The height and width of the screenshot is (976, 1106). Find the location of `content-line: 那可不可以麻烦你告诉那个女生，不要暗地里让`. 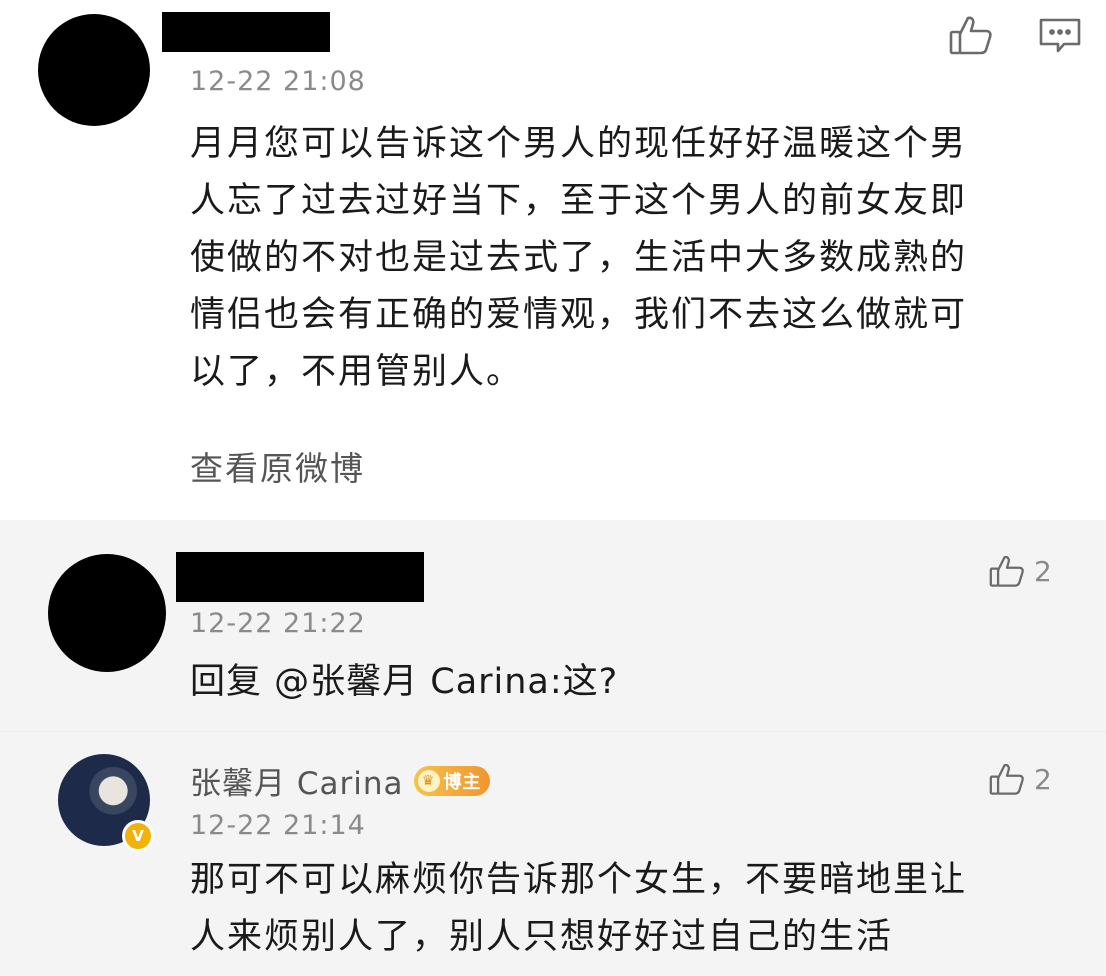

content-line: 那可不可以麻烦你告诉那个女生，不要暗地里让 is located at coordinates (579, 880).